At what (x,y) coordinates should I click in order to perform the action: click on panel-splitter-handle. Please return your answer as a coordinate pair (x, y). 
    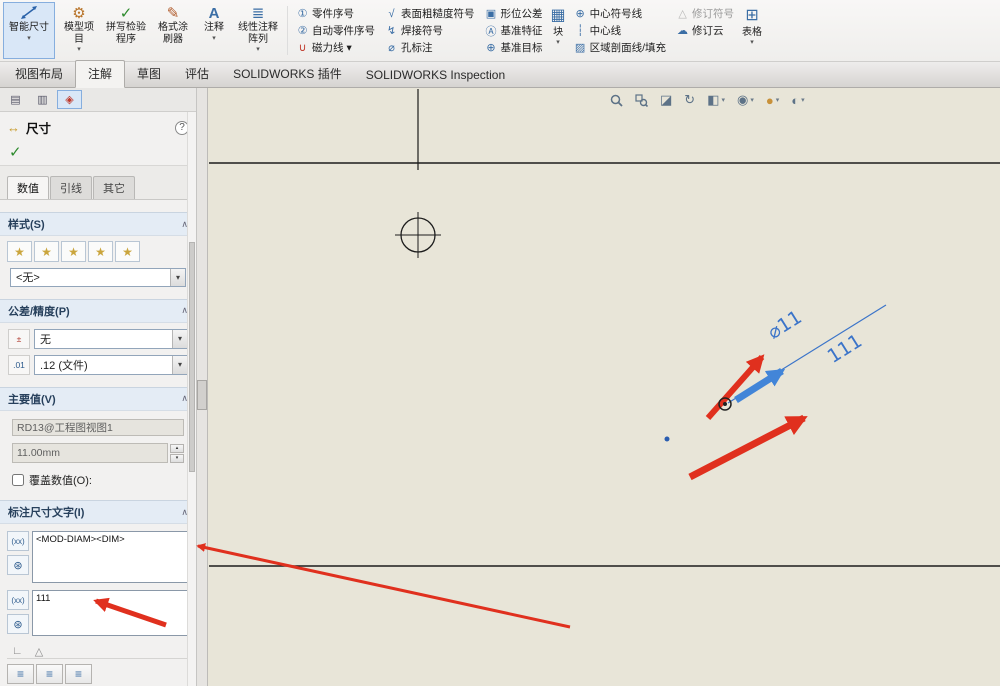
    Looking at the image, I should click on (202, 395).